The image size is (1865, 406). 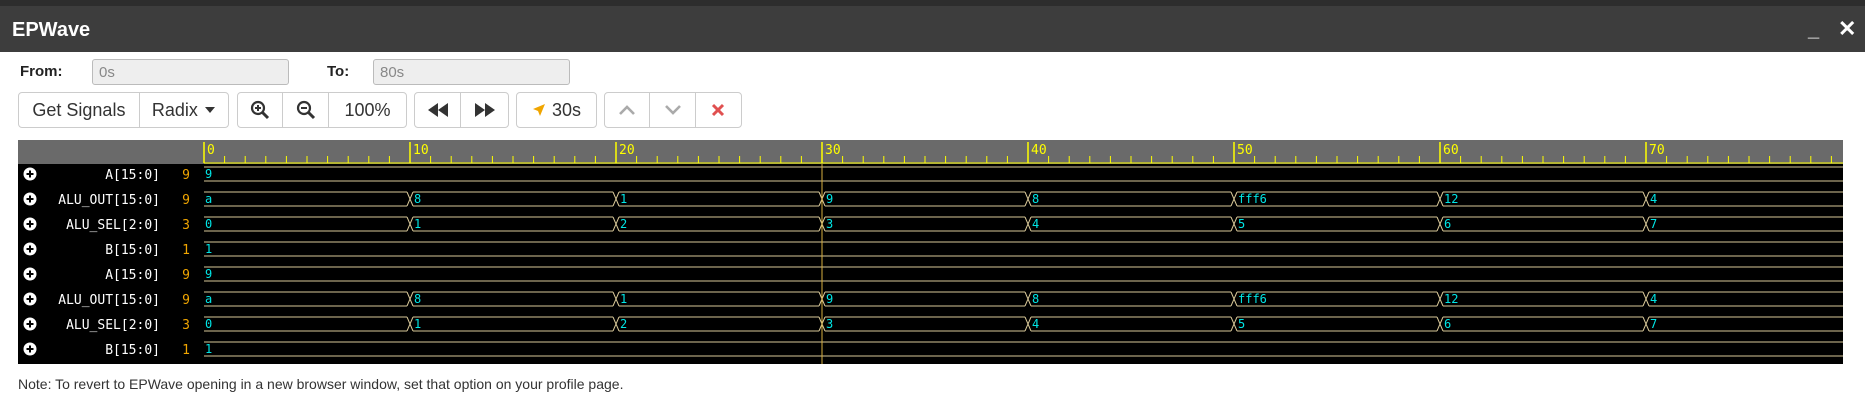 I want to click on minimize-button: _, so click(x=1813, y=30).